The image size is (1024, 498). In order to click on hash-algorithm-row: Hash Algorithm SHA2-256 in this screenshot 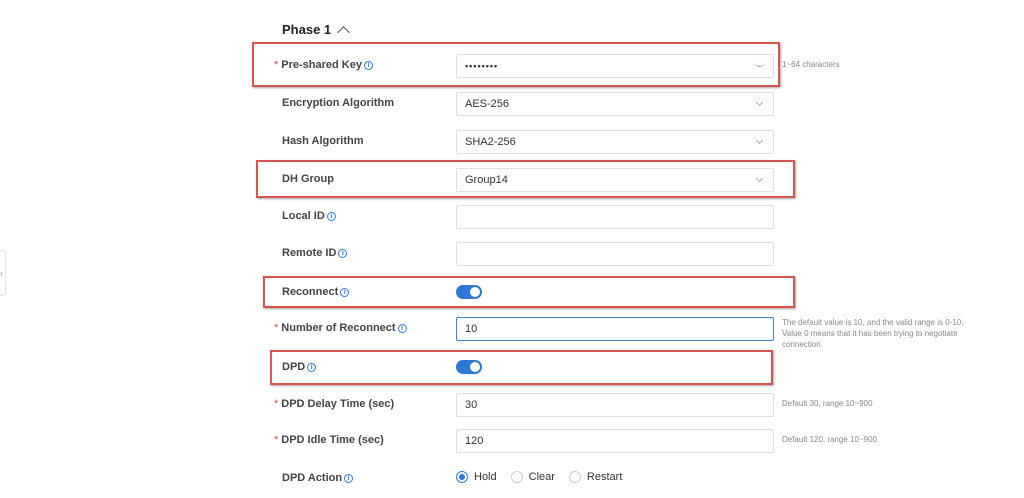, I will do `click(534, 143)`.